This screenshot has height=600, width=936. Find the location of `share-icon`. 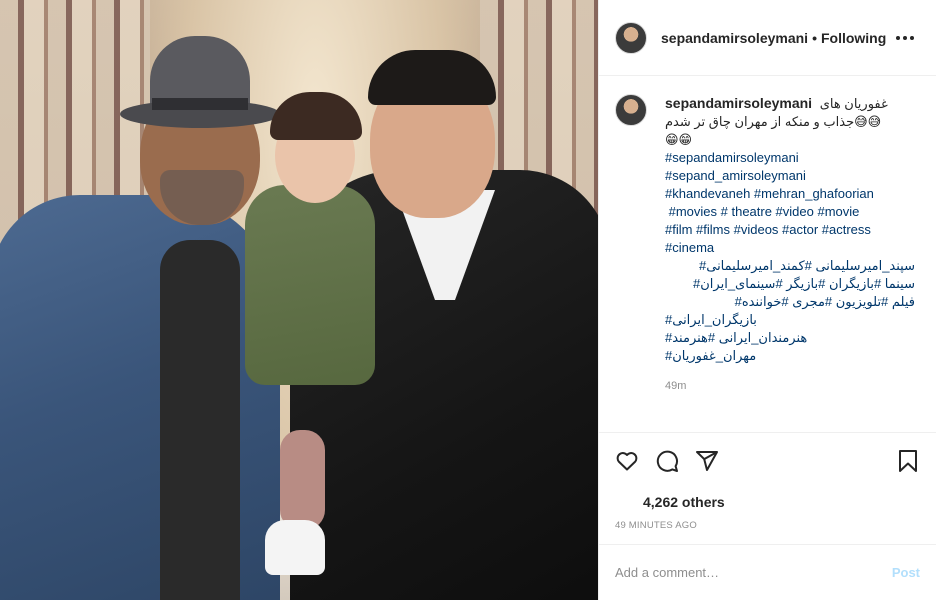

share-icon is located at coordinates (707, 461).